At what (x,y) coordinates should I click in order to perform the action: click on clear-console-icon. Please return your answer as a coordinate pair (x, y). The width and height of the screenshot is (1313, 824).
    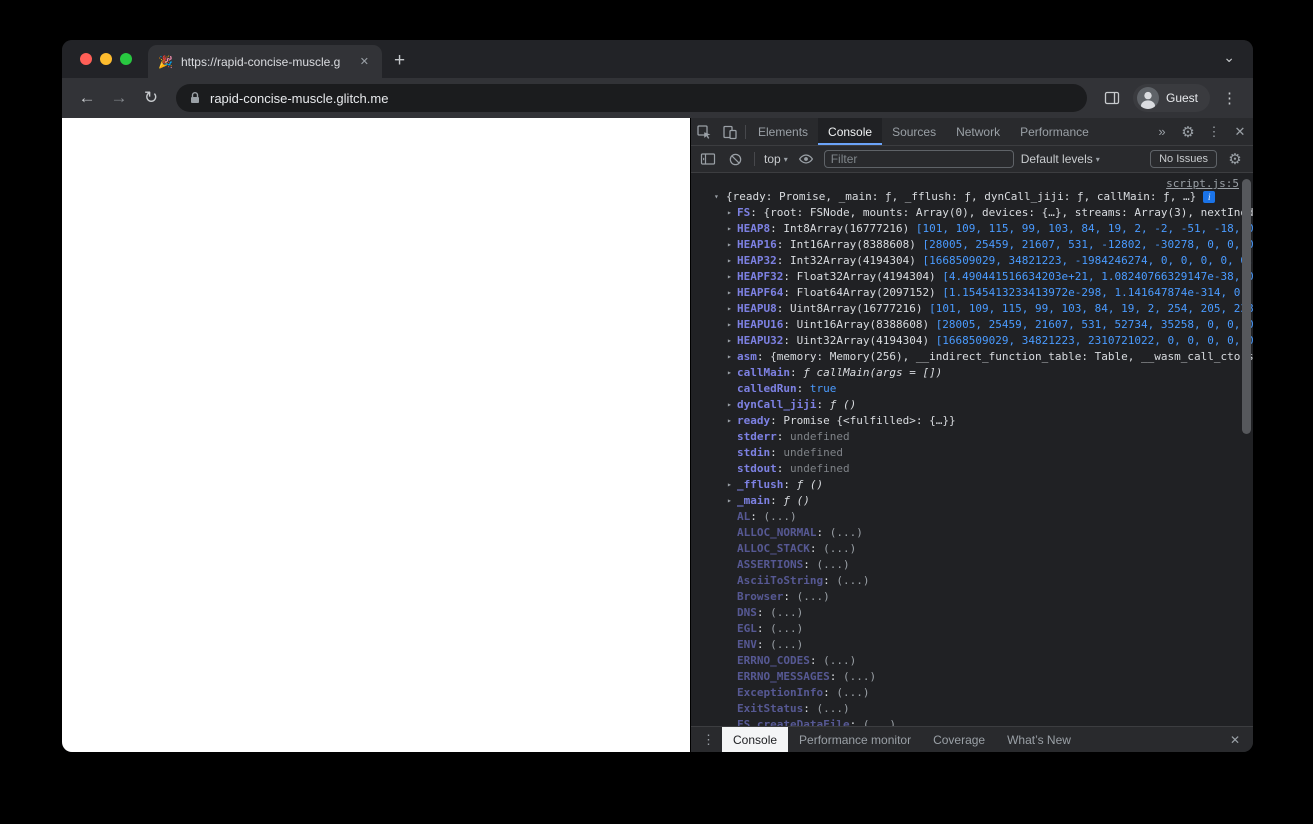
    Looking at the image, I should click on (735, 159).